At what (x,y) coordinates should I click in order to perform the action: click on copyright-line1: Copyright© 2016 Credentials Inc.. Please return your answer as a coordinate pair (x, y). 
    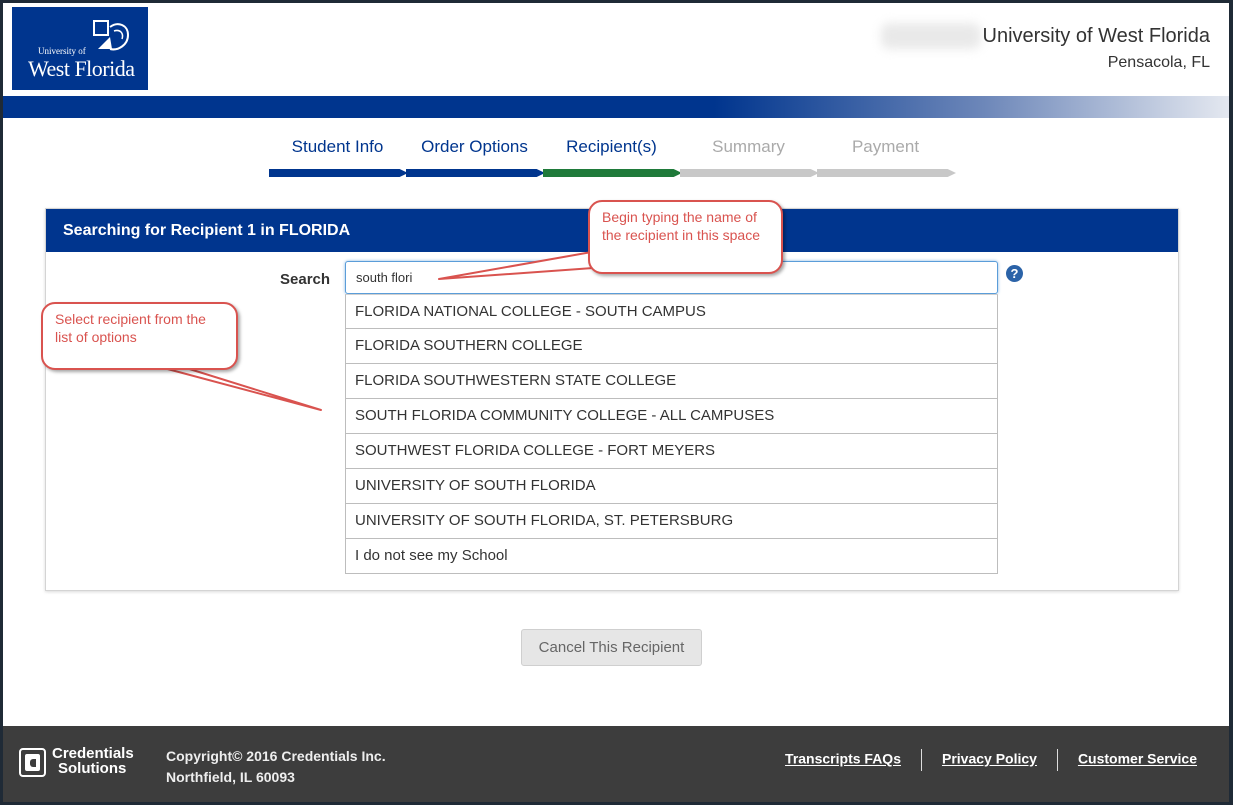
    Looking at the image, I should click on (276, 756).